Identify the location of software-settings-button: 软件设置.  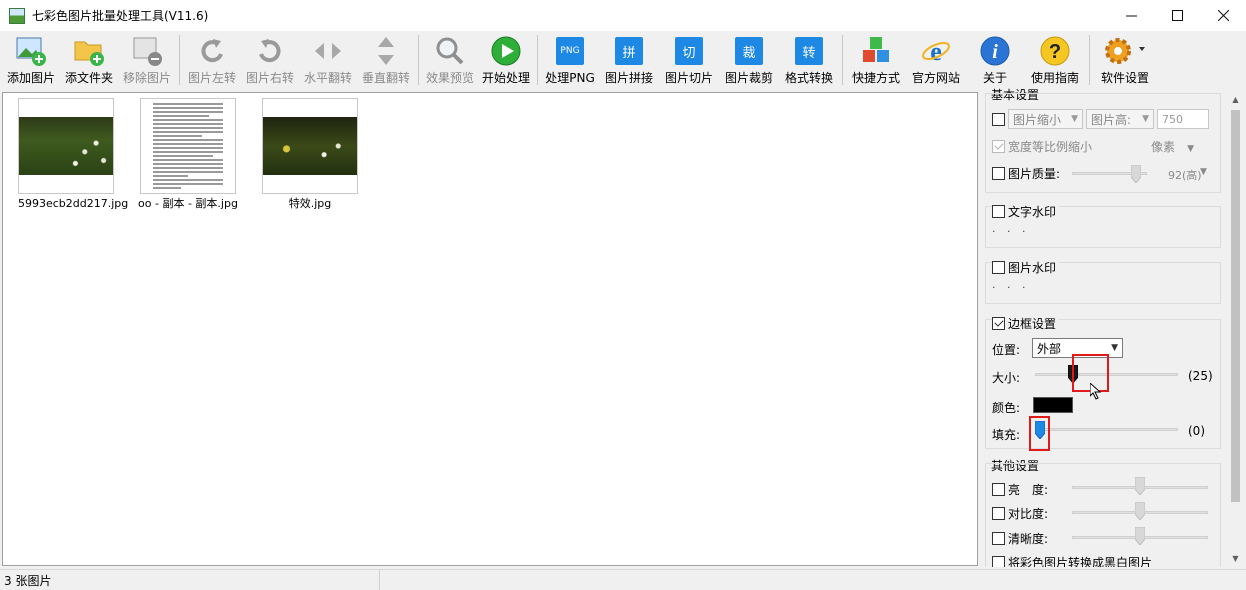
(1125, 60).